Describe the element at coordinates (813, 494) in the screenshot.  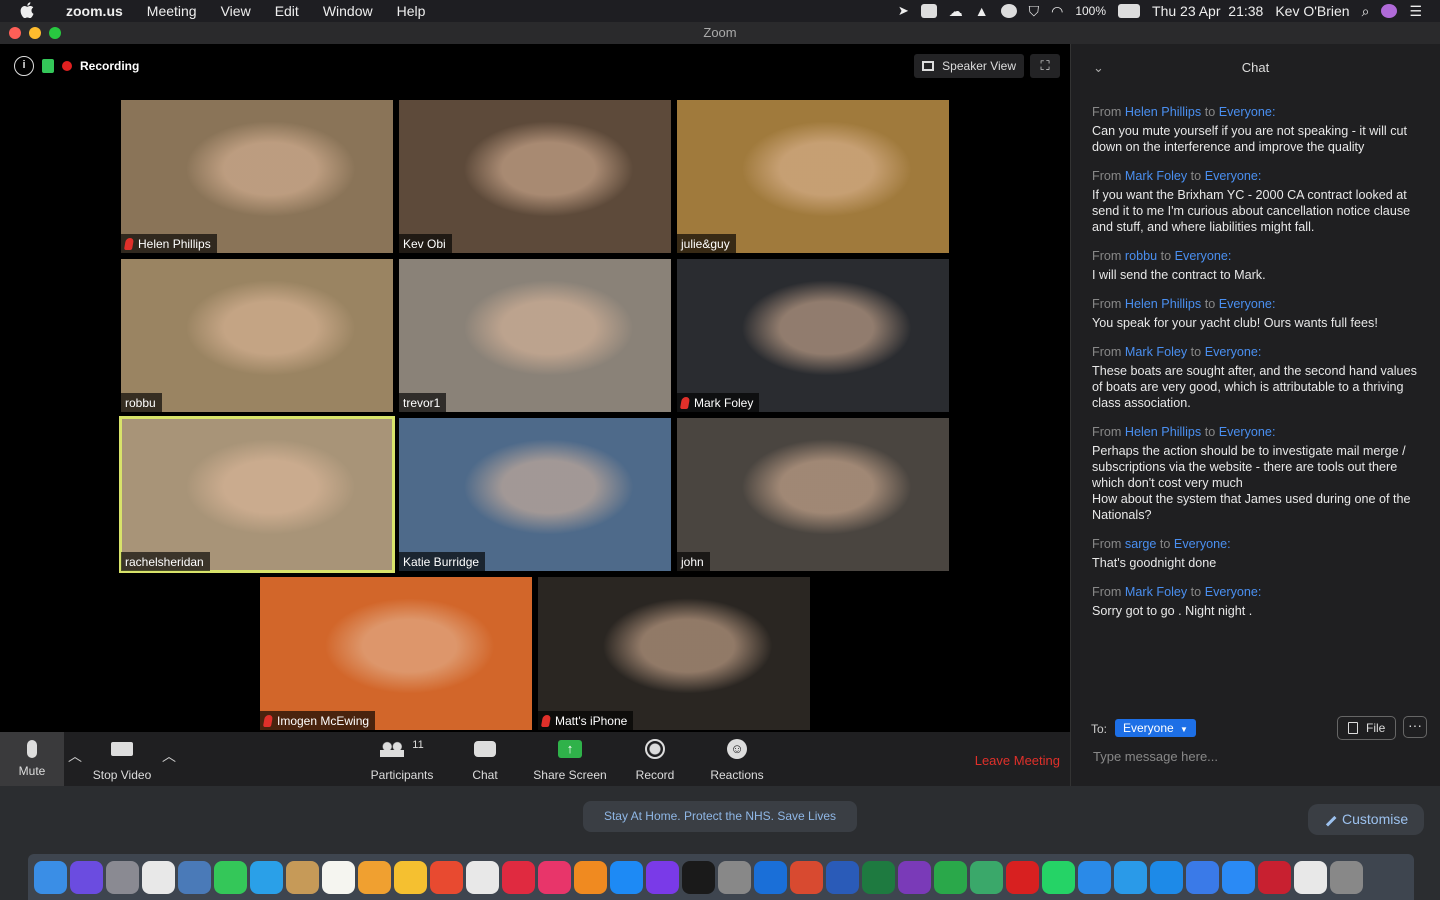
I see `video-tile: john` at that location.